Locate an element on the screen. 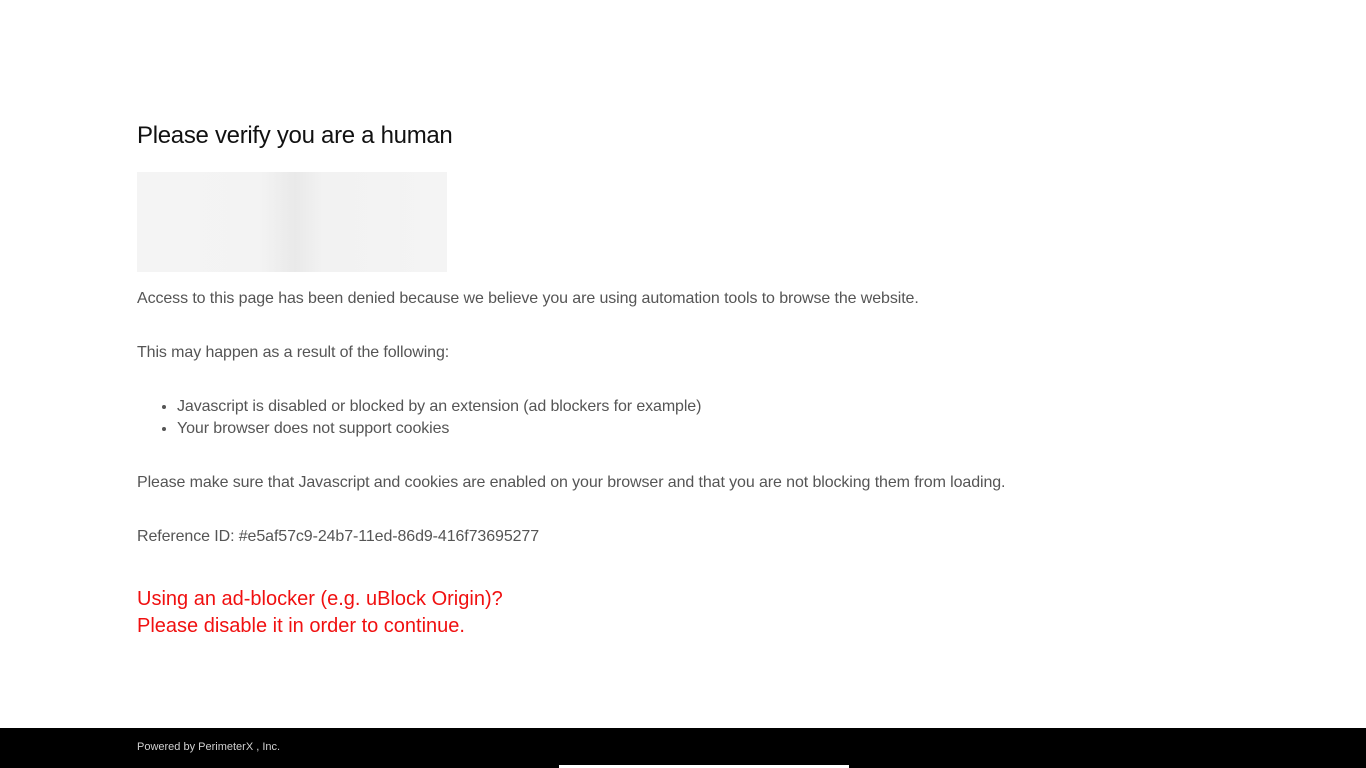 This screenshot has height=768, width=1366. page-title: Please verify you are a human is located at coordinates (295, 135).